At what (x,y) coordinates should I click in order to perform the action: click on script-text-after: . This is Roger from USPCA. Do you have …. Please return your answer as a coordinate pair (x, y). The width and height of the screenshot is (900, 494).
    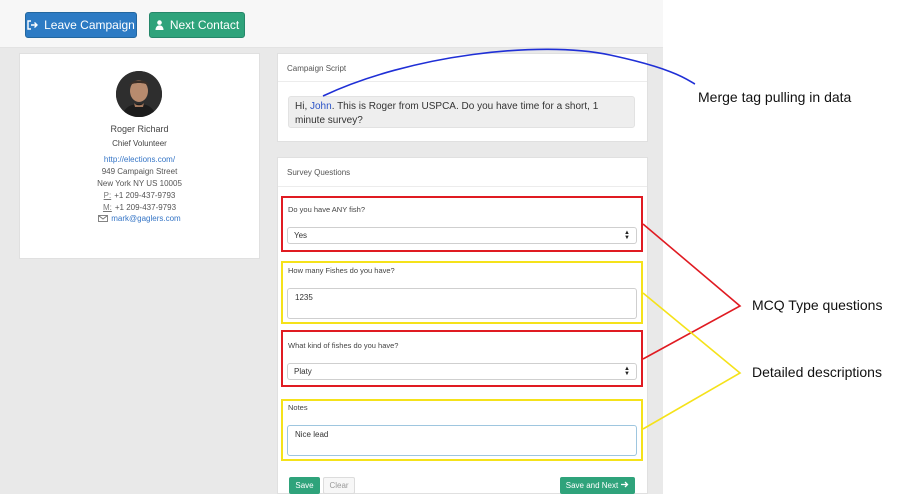
    Looking at the image, I should click on (447, 113).